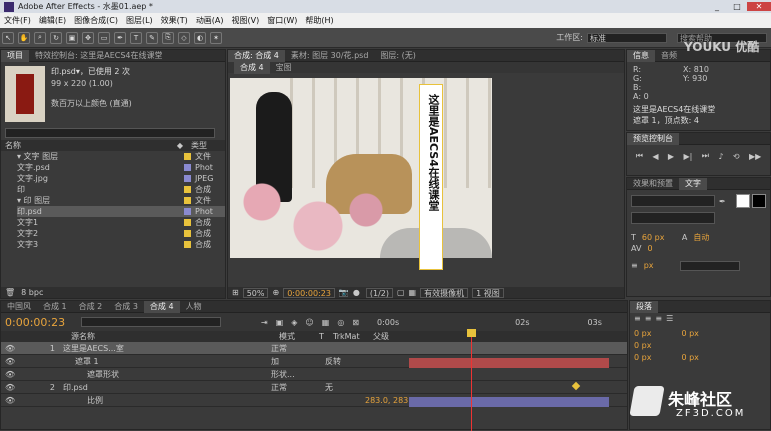 Image resolution: width=771 pixels, height=431 pixels. I want to click on stroke-unit: px, so click(662, 265).